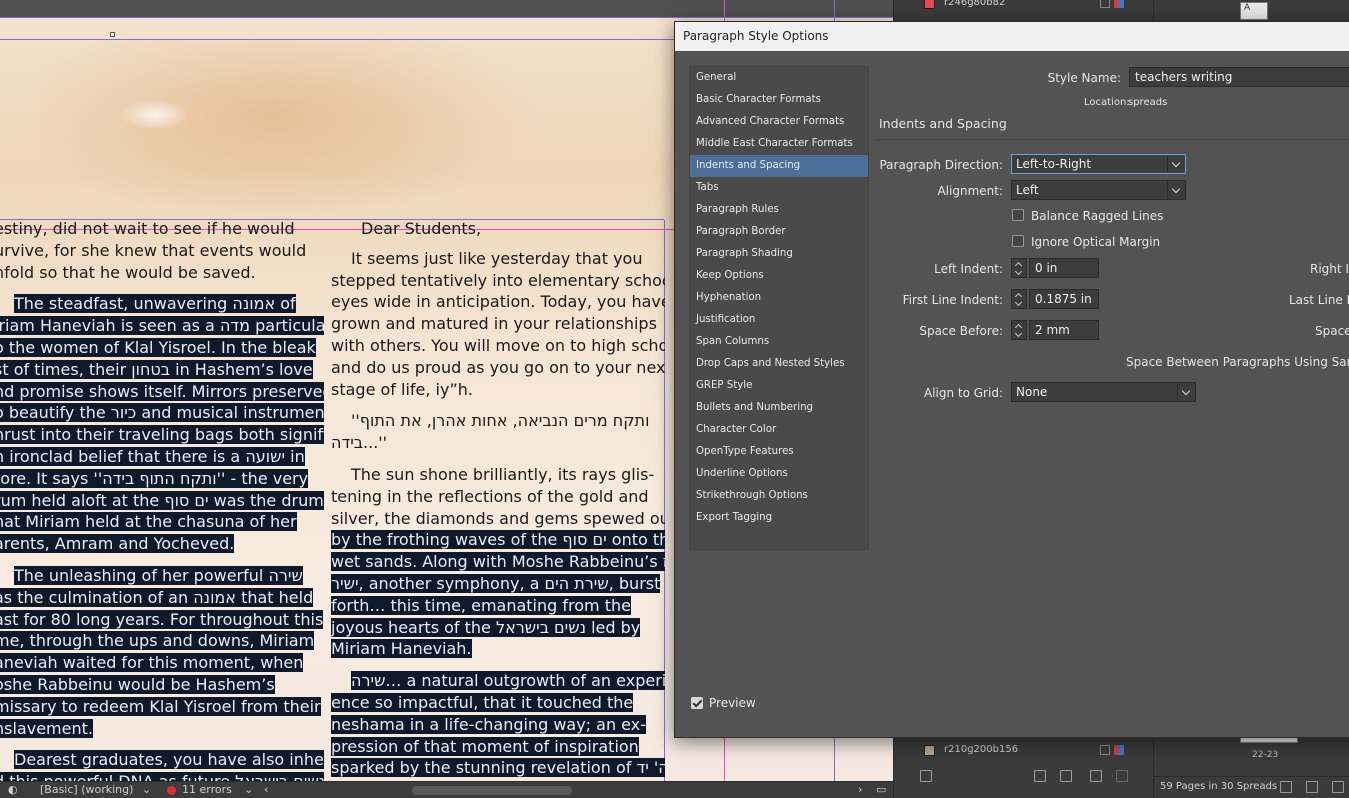 Image resolution: width=1349 pixels, height=798 pixels. Describe the element at coordinates (1098, 164) in the screenshot. I see `paragraph-direction-select: Left-to-Right` at that location.